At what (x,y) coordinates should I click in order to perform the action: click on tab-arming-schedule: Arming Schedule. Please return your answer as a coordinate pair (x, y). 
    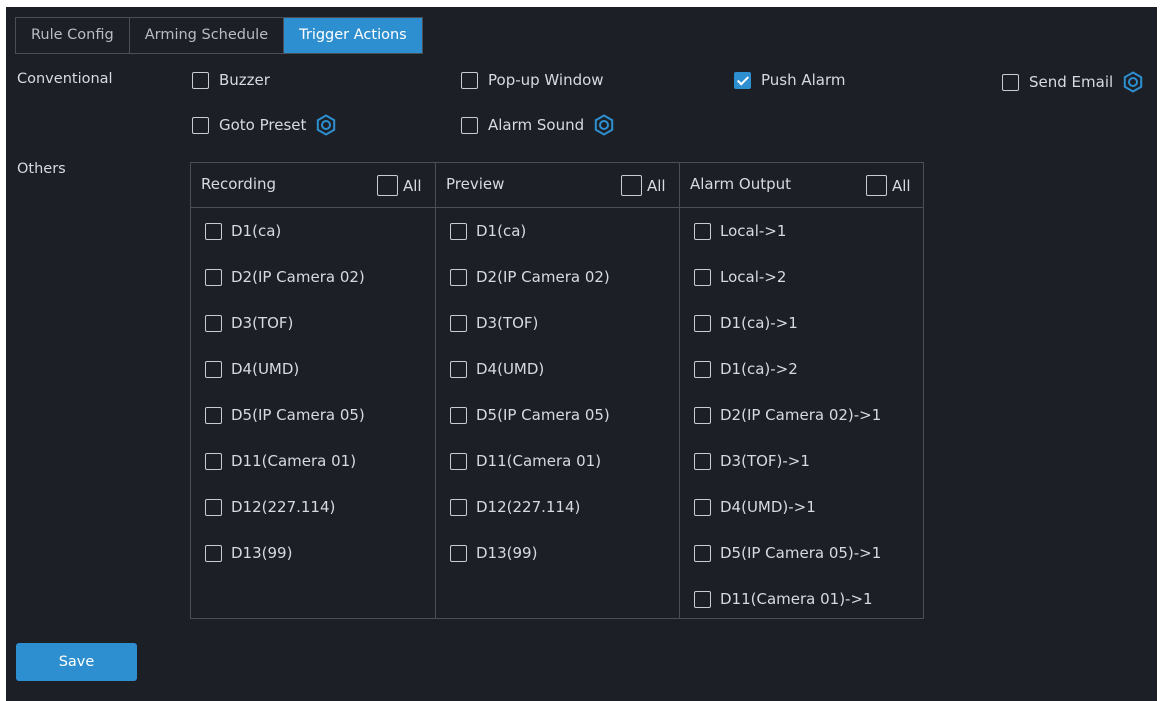
    Looking at the image, I should click on (207, 35).